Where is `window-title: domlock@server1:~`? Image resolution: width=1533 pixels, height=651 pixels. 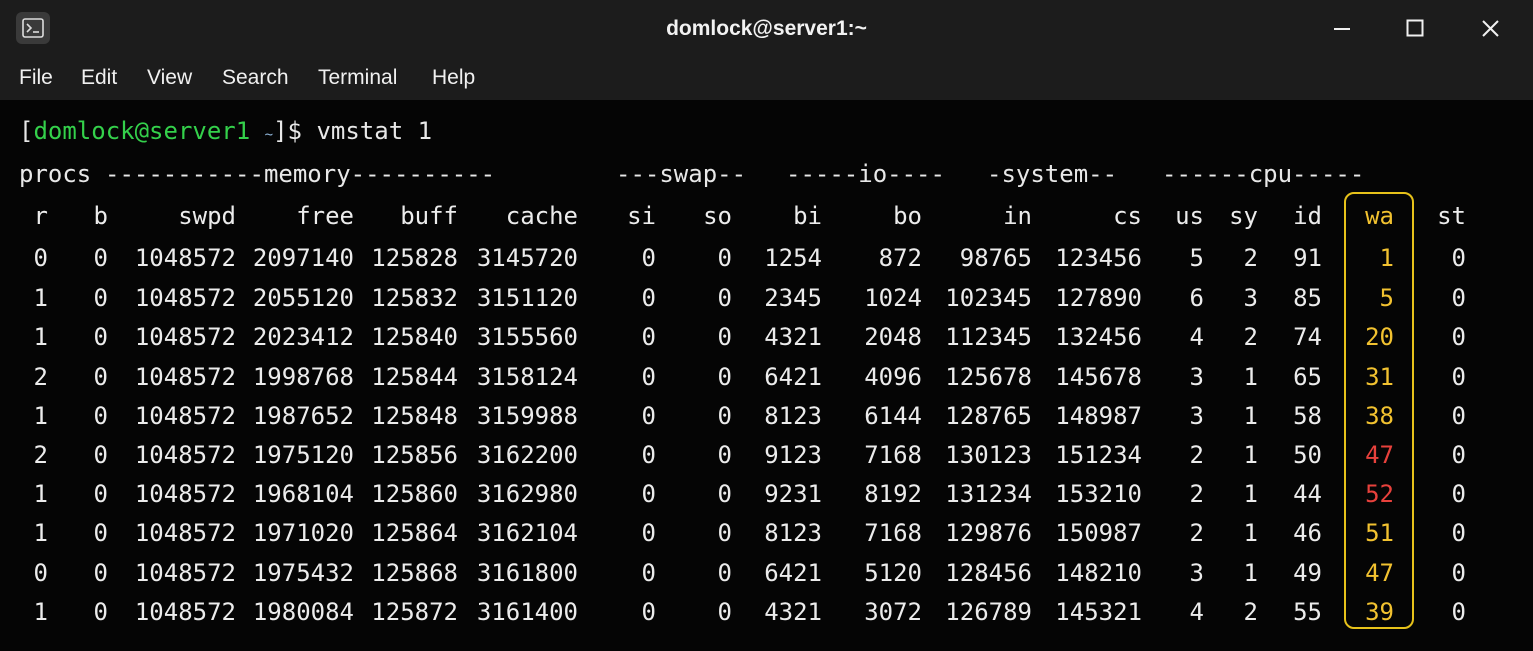 window-title: domlock@server1:~ is located at coordinates (766, 28).